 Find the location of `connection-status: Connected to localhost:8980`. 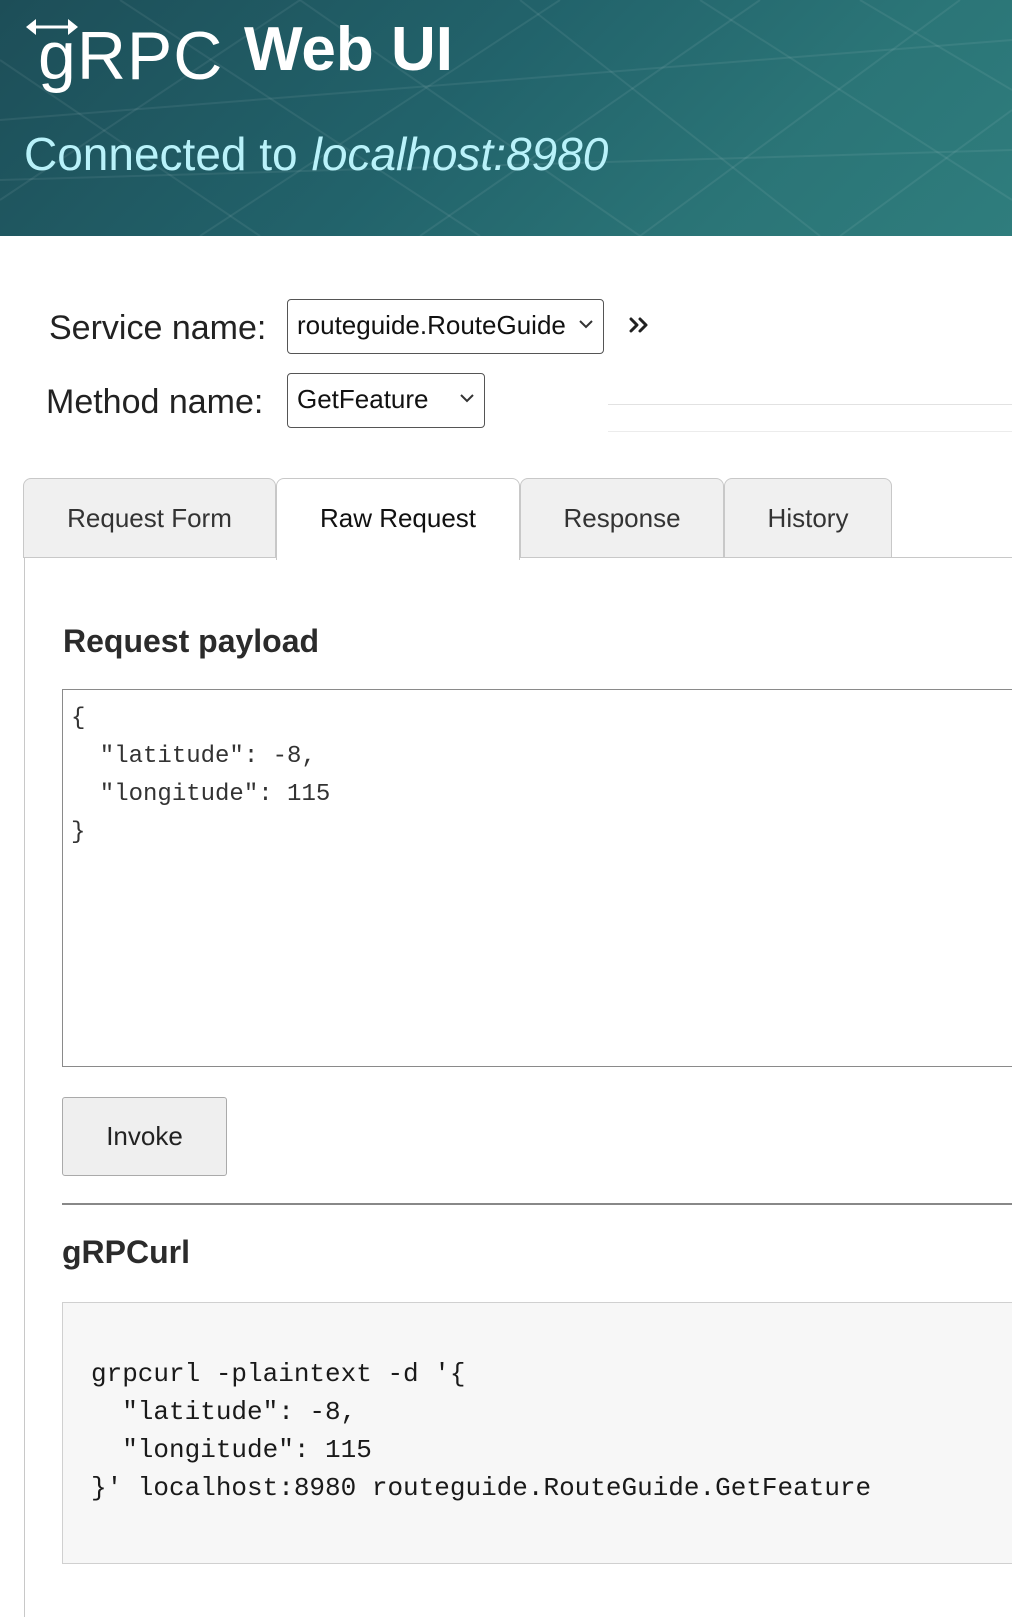

connection-status: Connected to localhost:8980 is located at coordinates (316, 154).